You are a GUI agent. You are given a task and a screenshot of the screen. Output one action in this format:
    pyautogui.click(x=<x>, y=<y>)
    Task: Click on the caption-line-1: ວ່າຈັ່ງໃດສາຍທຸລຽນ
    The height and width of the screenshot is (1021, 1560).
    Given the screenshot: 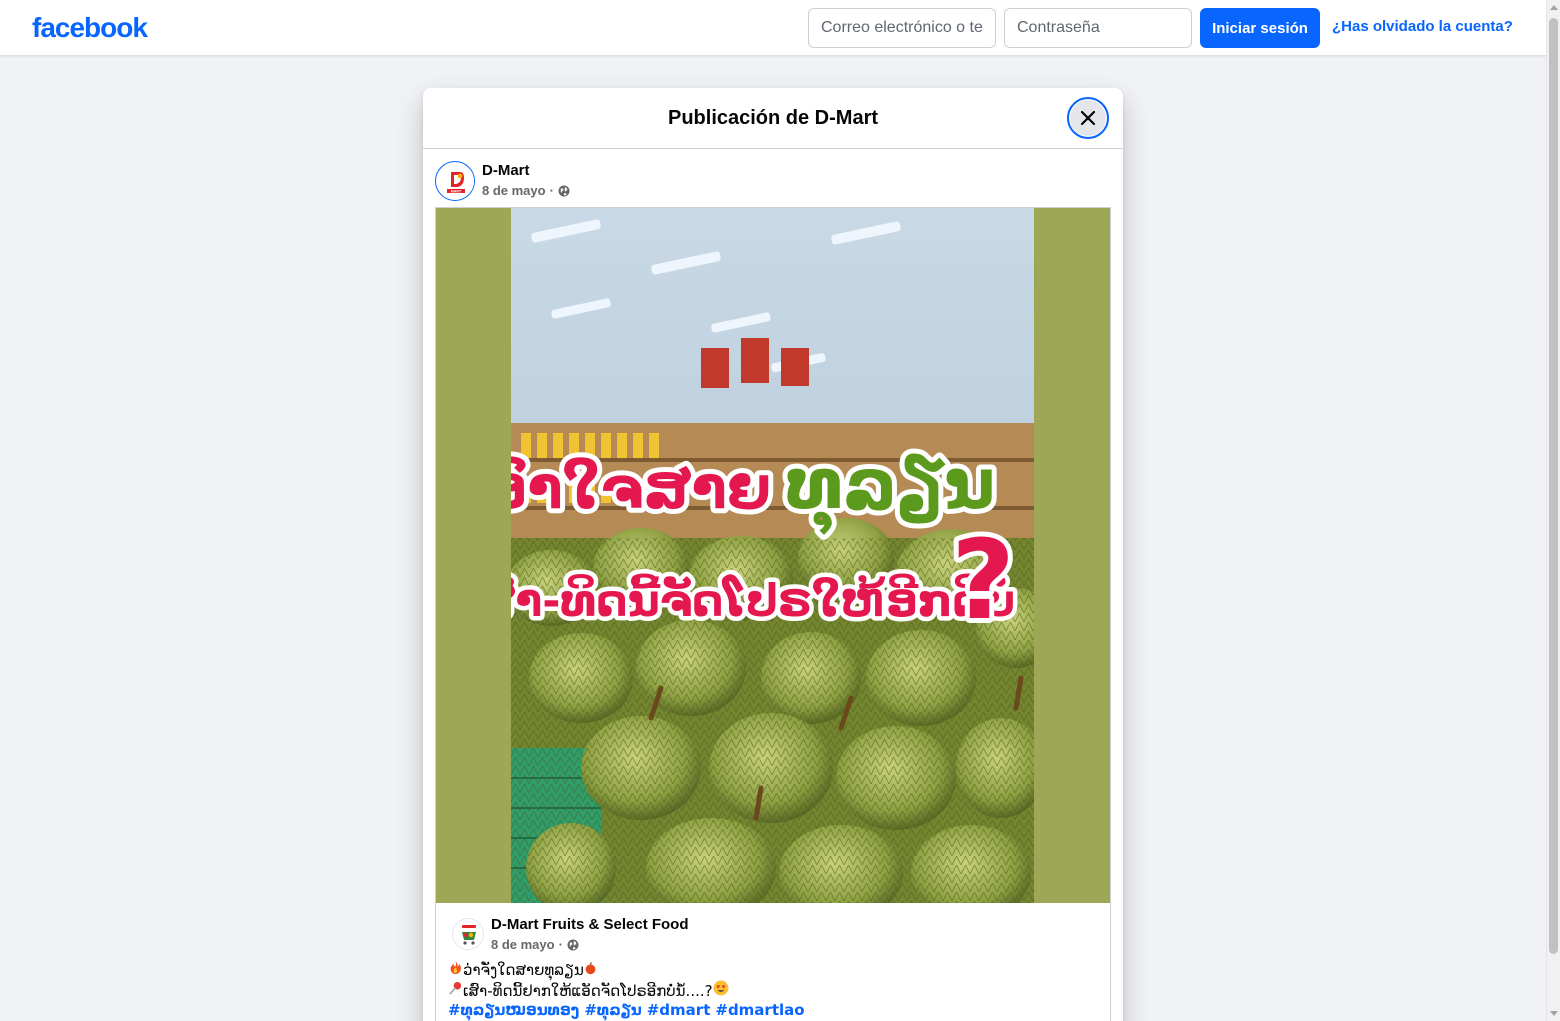 What is the action you would take?
    pyautogui.click(x=588, y=970)
    